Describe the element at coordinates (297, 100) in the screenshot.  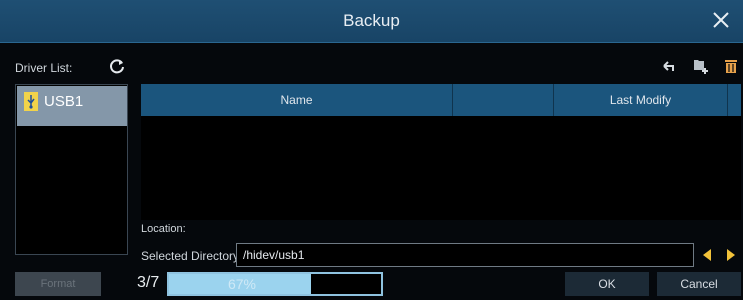
I see `column-header-name: Name` at that location.